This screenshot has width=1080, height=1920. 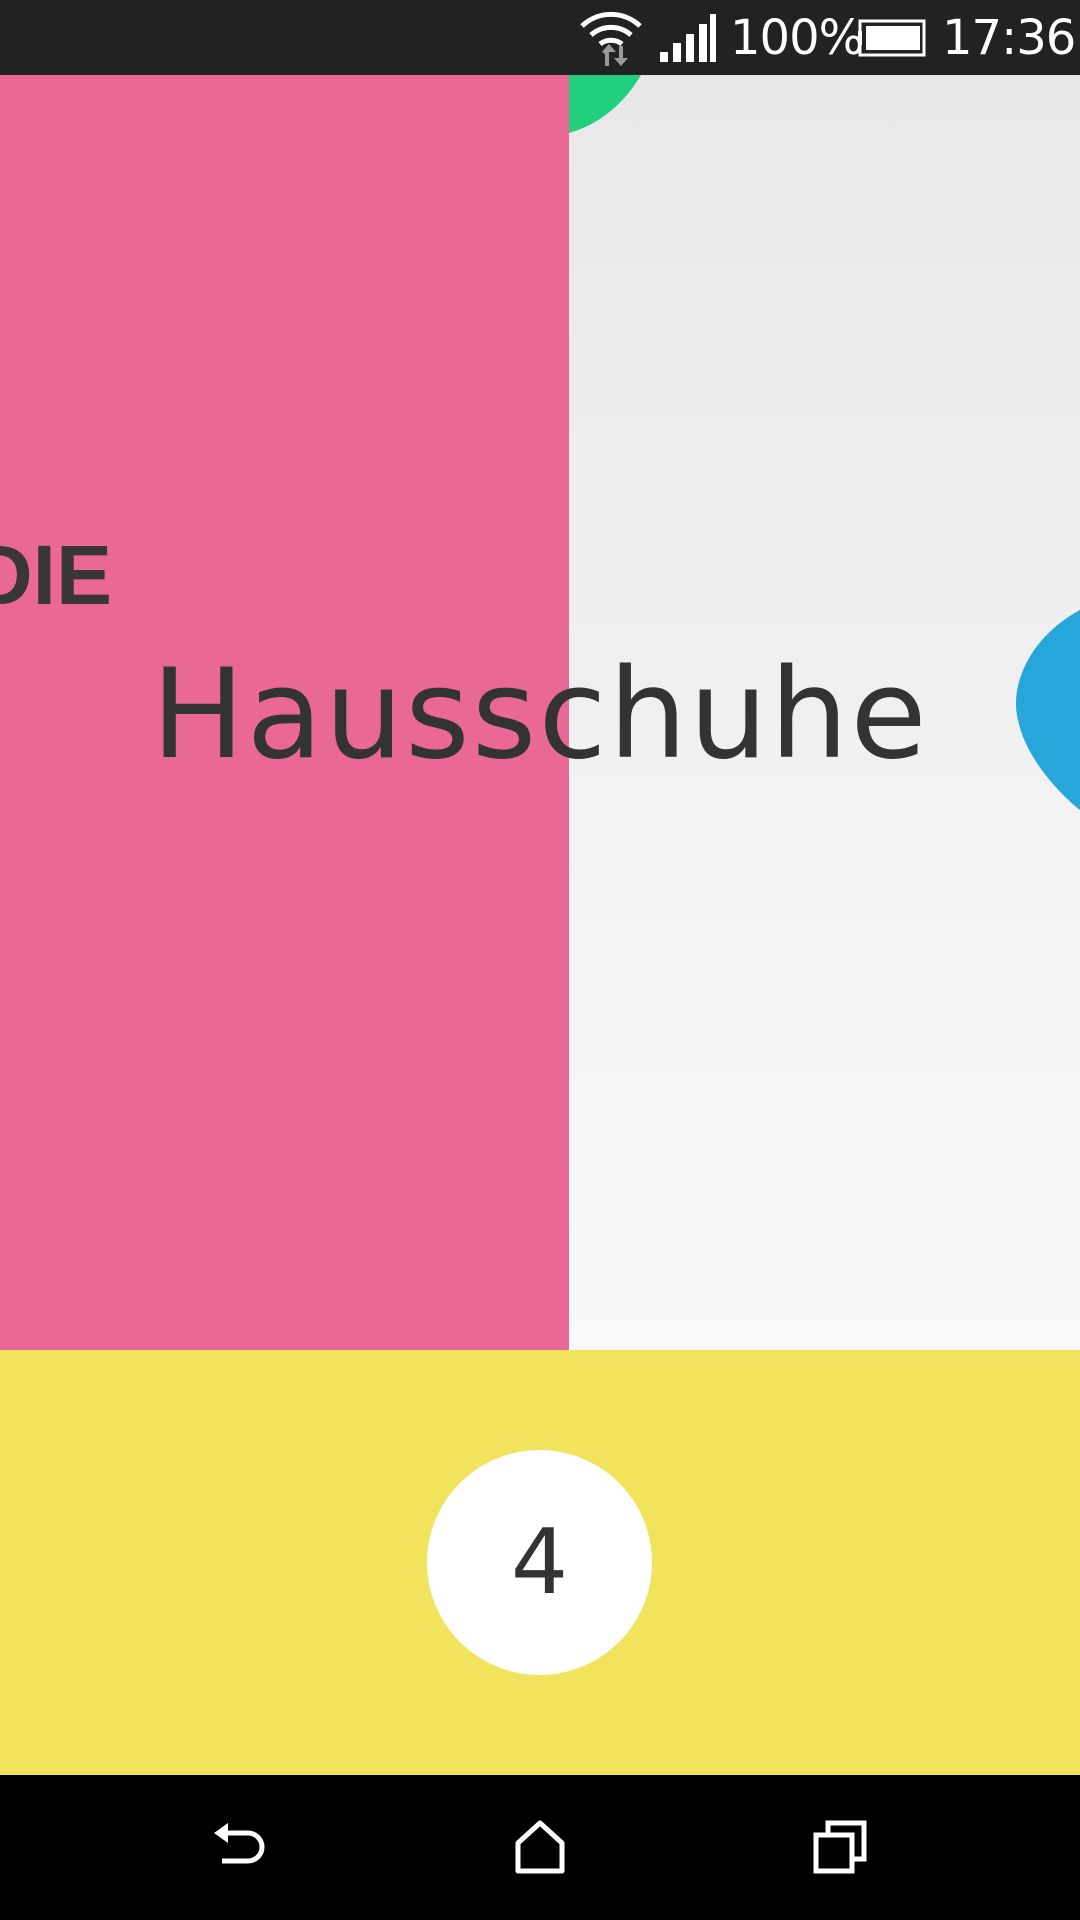 What do you see at coordinates (797, 38) in the screenshot?
I see `battery-percent: 100%` at bounding box center [797, 38].